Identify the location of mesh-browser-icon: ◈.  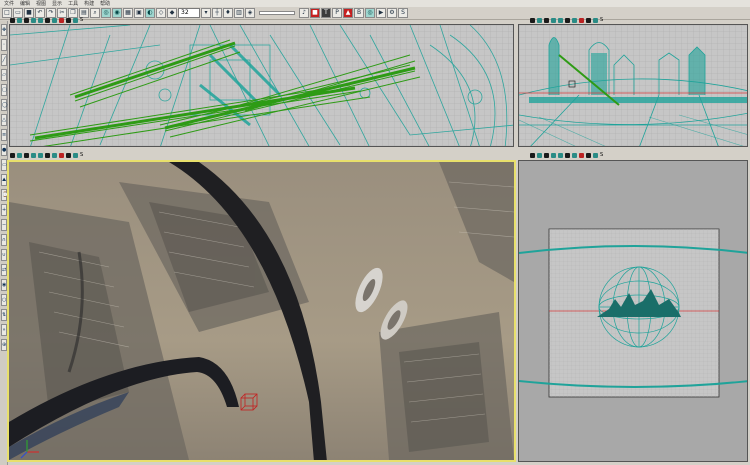
(250, 13).